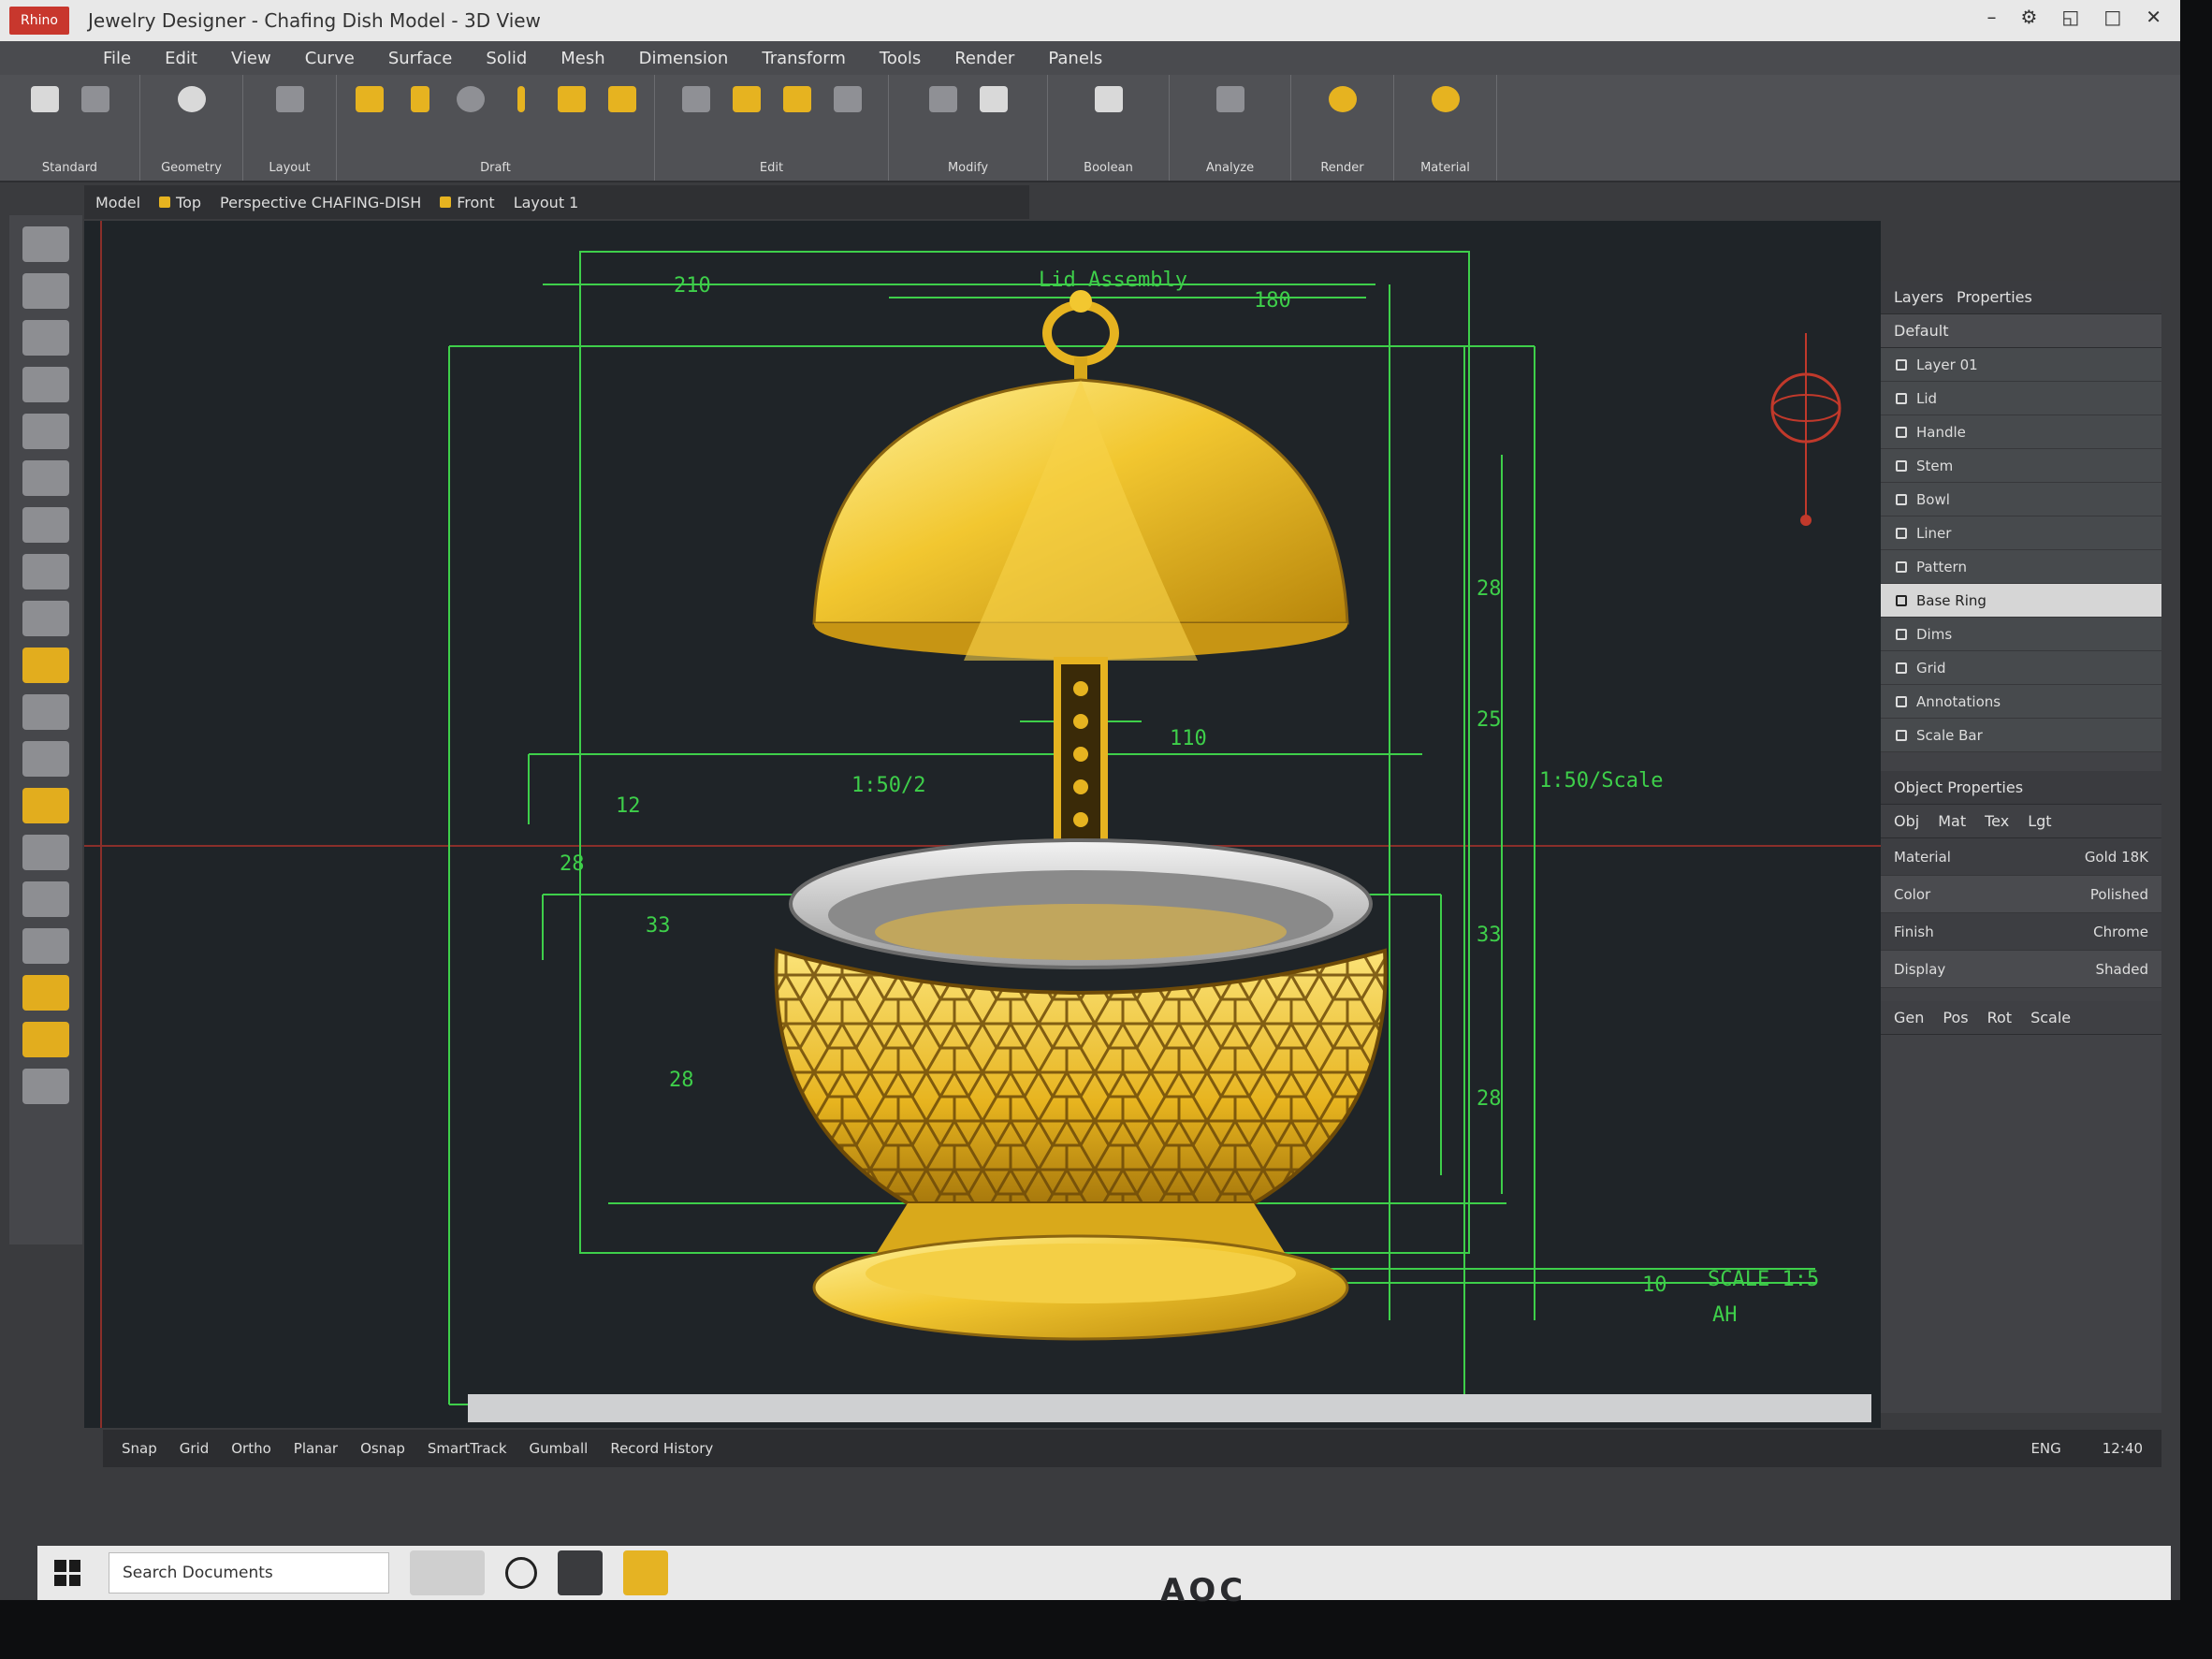 The width and height of the screenshot is (2212, 1659). I want to click on menu-surface: Surface, so click(420, 58).